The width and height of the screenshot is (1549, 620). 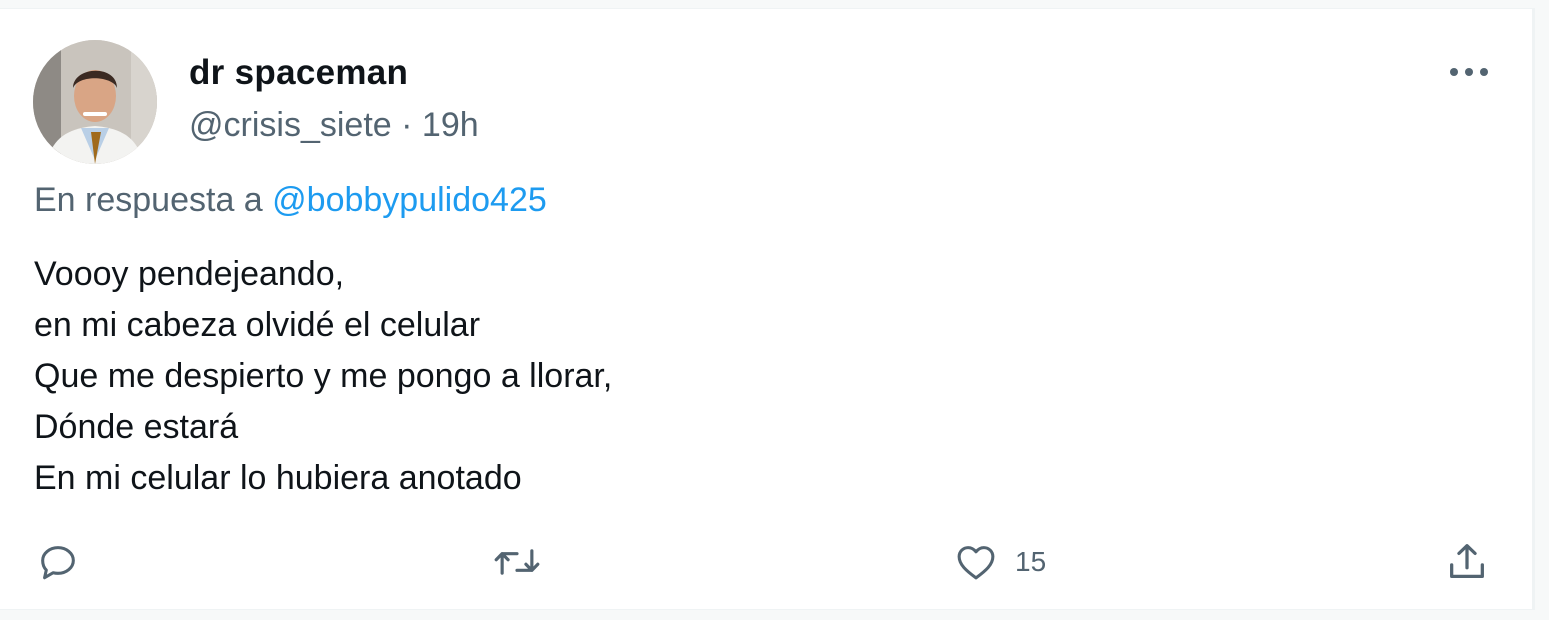 I want to click on more-icon, so click(x=1469, y=72).